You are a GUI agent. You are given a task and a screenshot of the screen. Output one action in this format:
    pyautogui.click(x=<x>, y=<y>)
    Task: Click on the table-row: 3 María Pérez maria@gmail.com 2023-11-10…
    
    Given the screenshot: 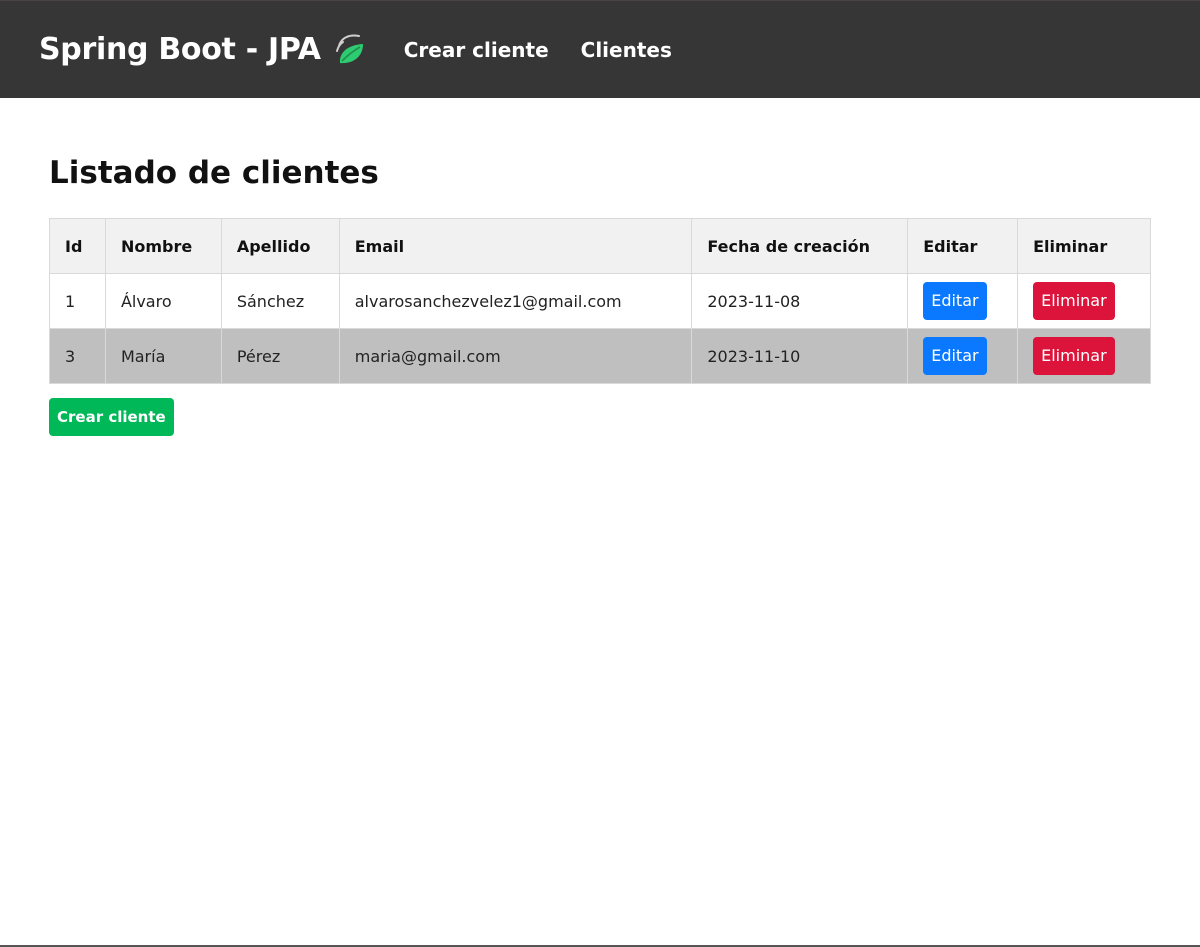 What is the action you would take?
    pyautogui.click(x=600, y=356)
    